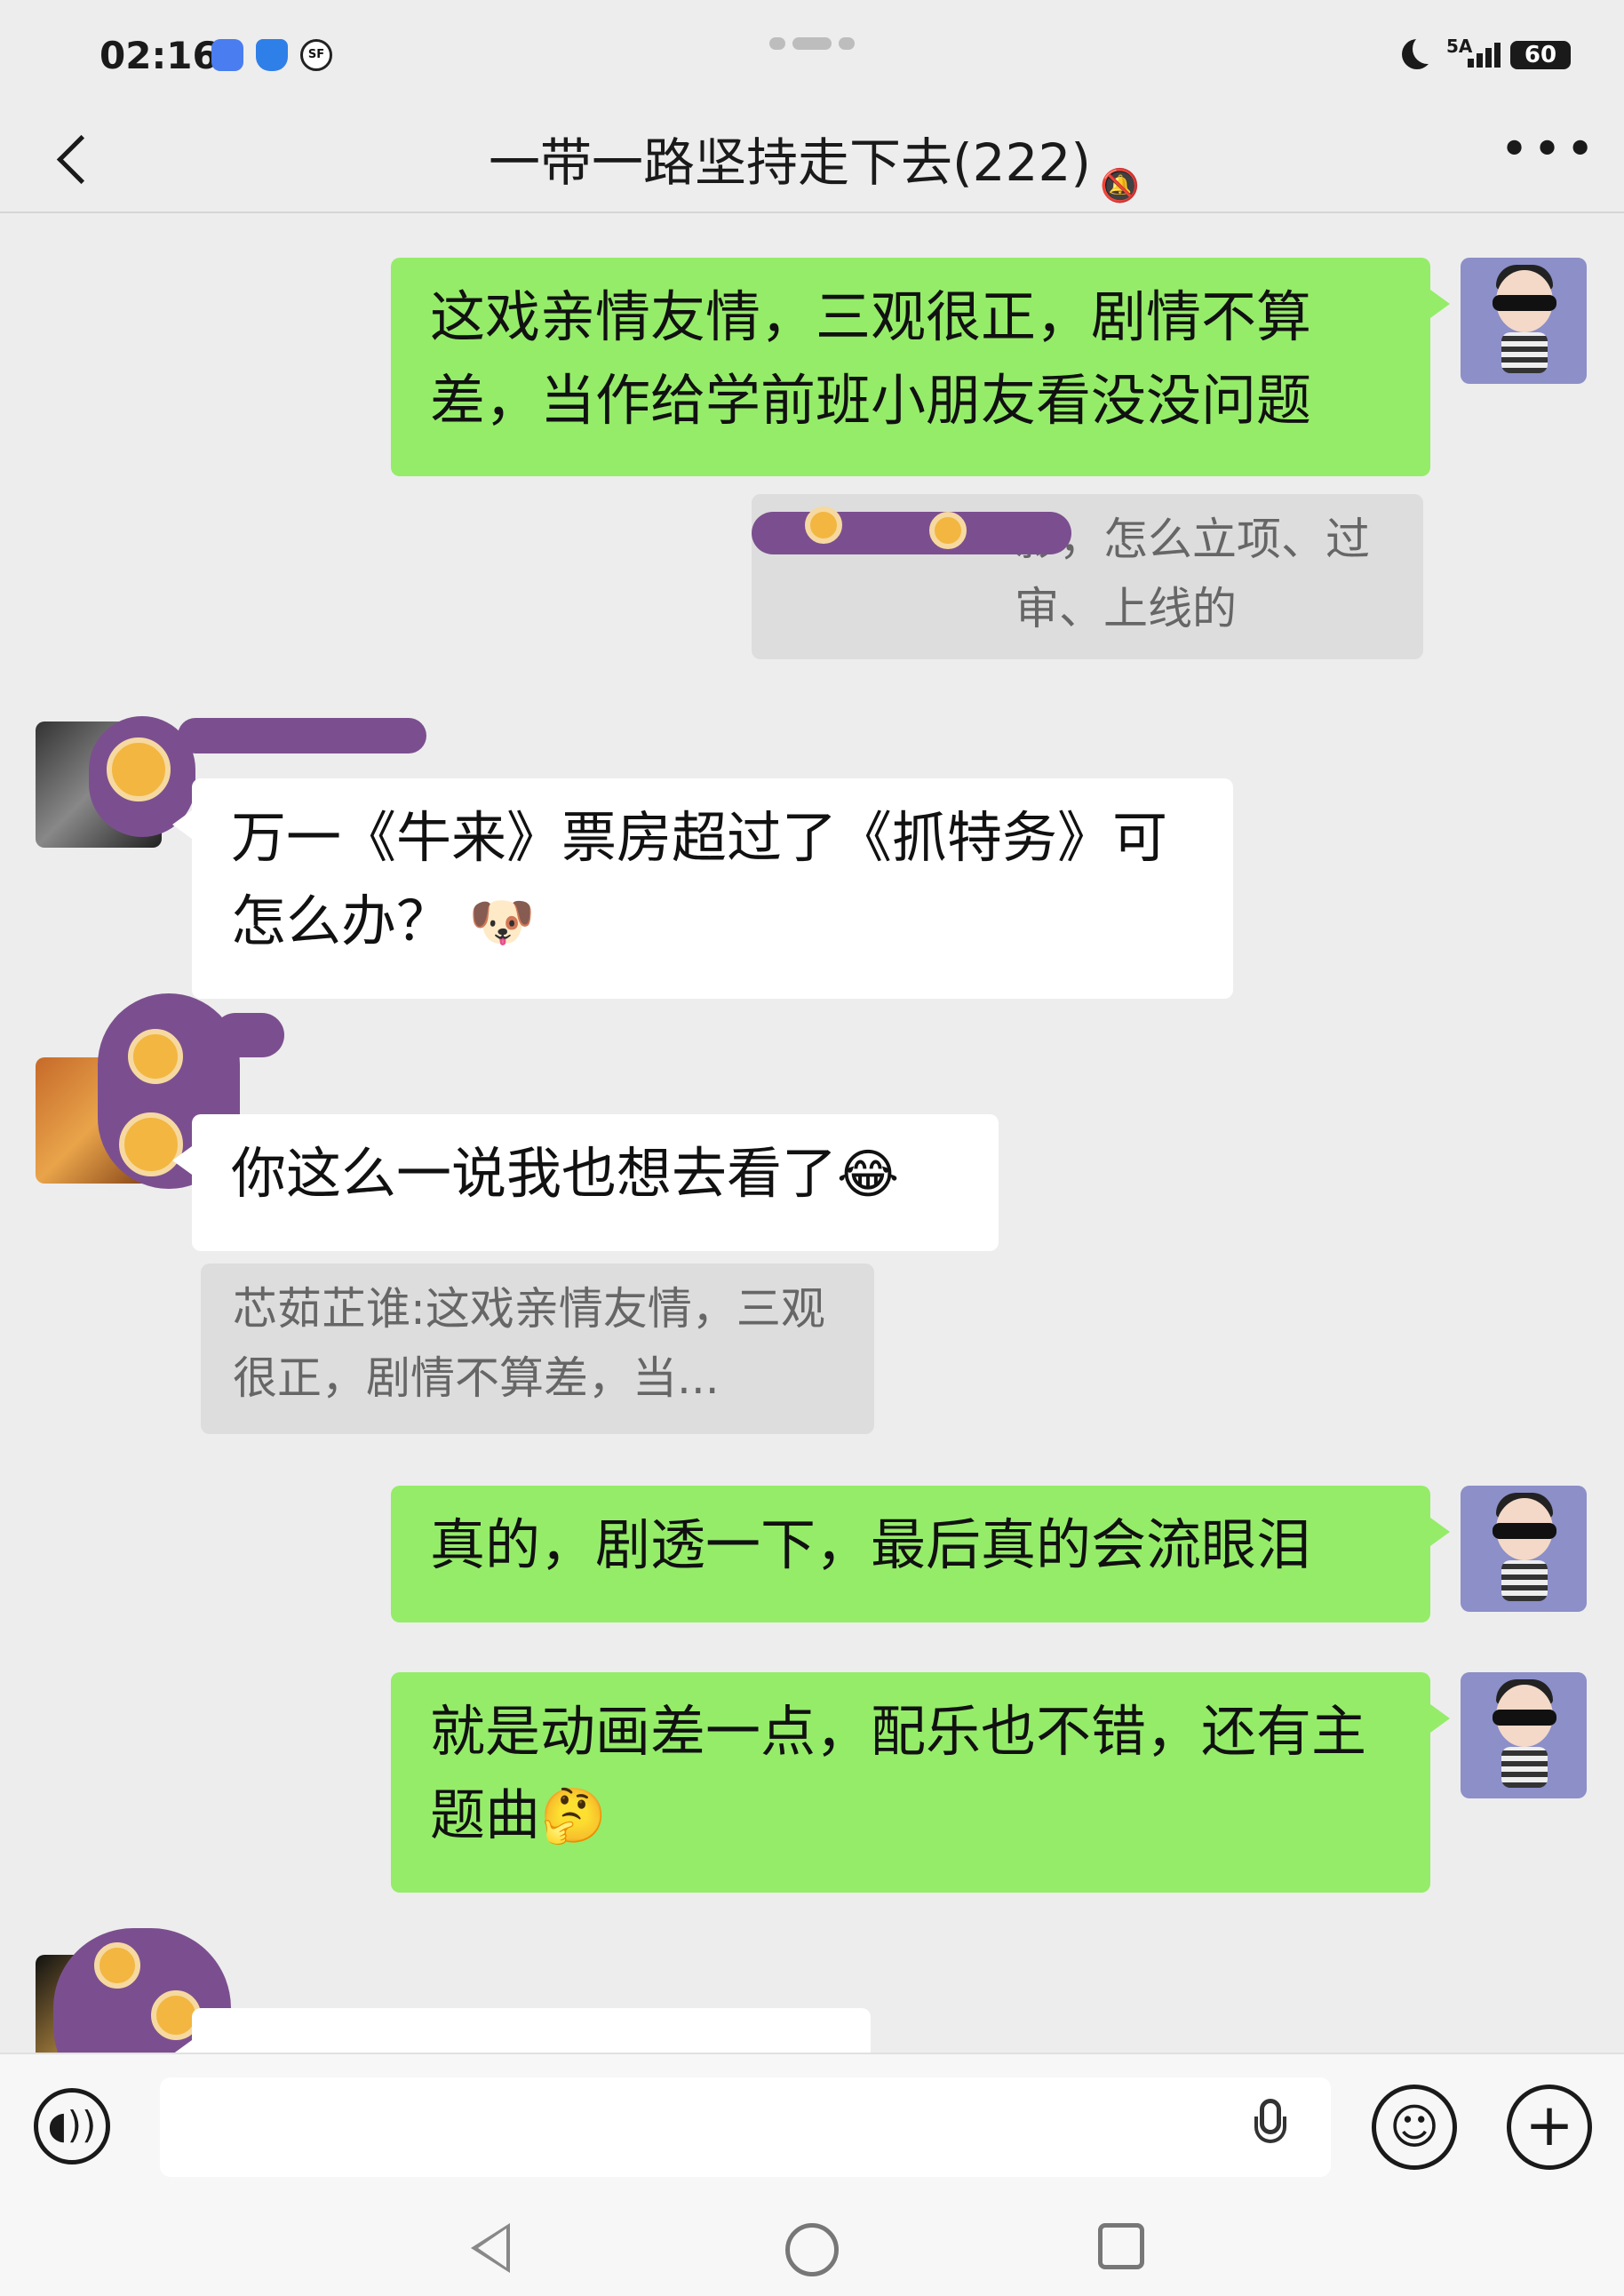 This screenshot has height=2296, width=1624. Describe the element at coordinates (227, 55) in the screenshot. I see `chat-app-icon` at that location.